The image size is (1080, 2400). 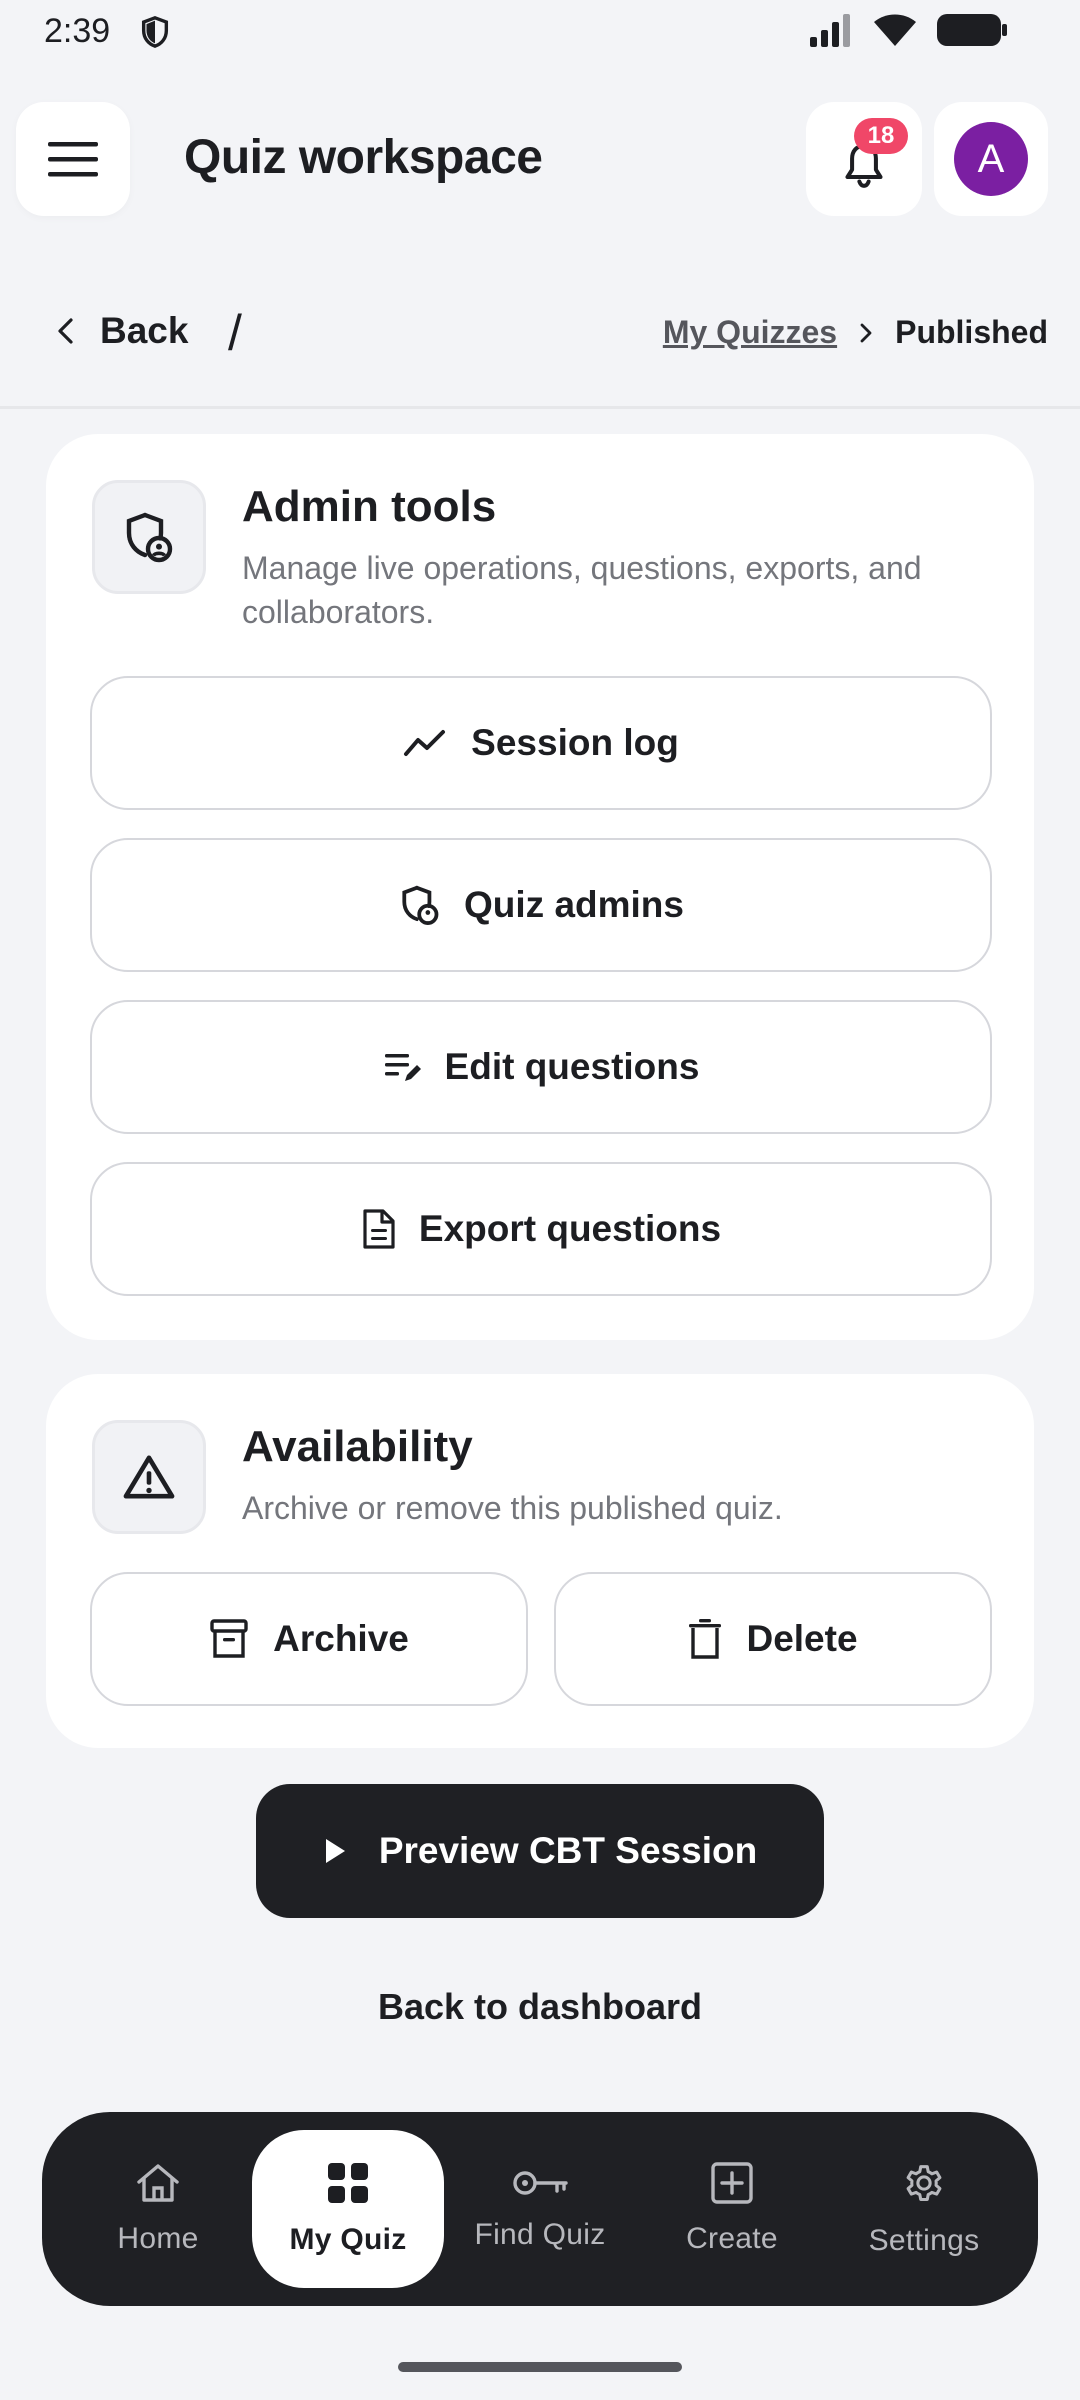 What do you see at coordinates (540, 335) in the screenshot?
I see `breadcrumb: Back / My Quizzes Published` at bounding box center [540, 335].